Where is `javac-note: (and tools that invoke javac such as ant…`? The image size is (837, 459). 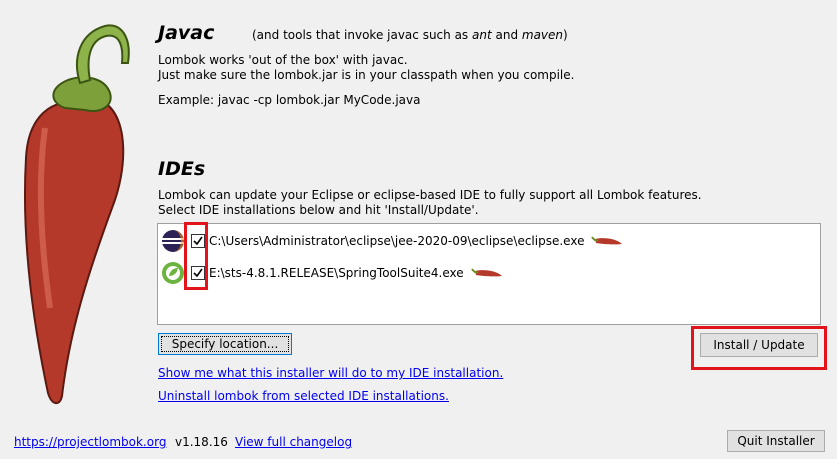 javac-note: (and tools that invoke javac such as ant… is located at coordinates (410, 35).